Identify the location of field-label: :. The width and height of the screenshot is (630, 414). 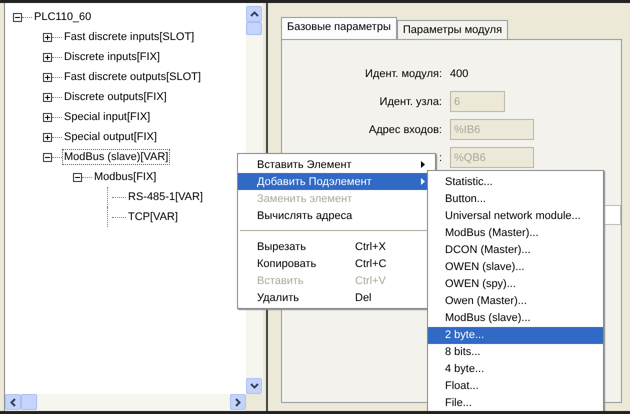
(440, 158).